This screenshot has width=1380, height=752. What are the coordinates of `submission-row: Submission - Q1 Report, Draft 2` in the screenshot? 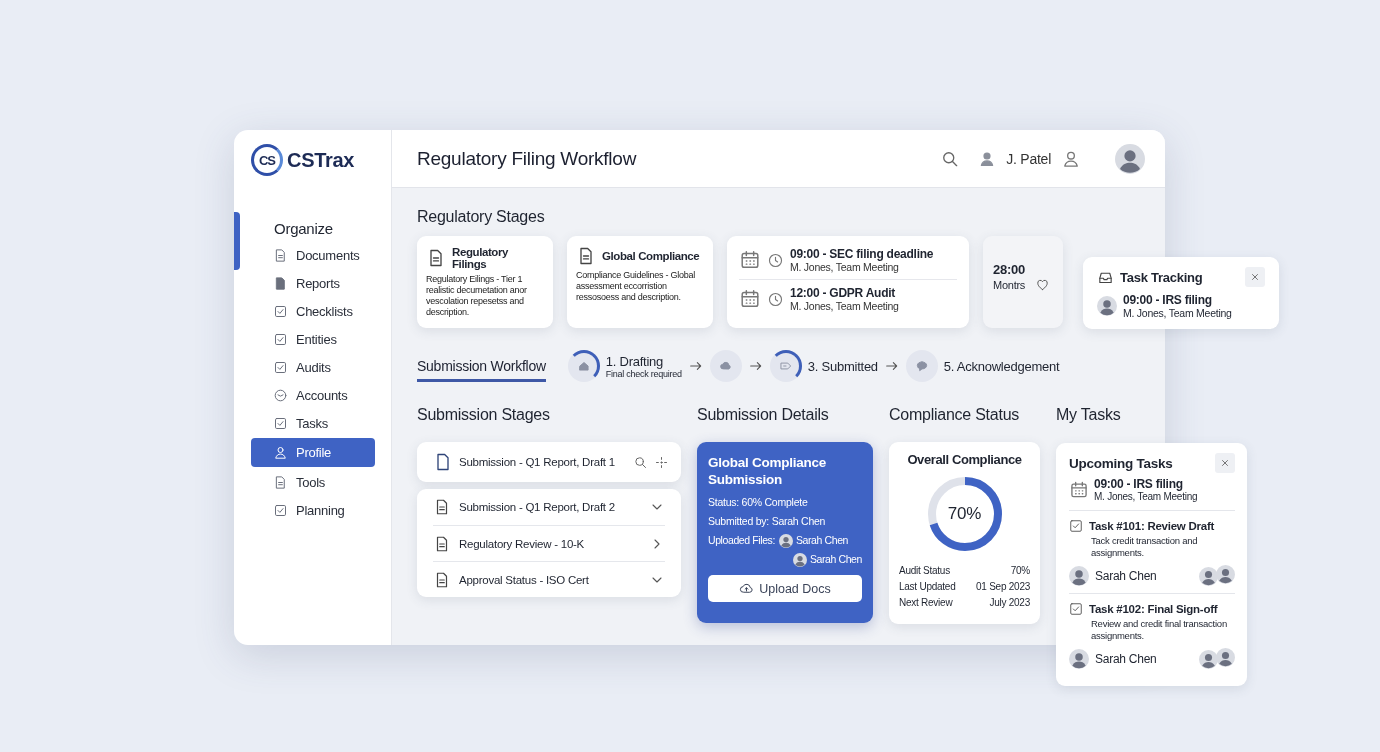 It's located at (549, 507).